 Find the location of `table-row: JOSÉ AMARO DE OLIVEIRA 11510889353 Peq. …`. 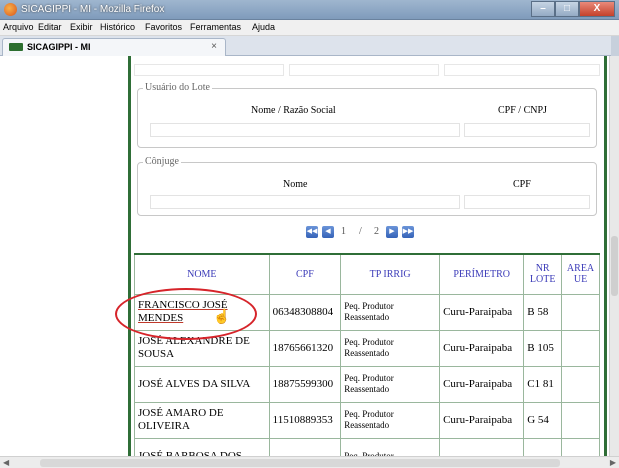

table-row: JOSÉ AMARO DE OLIVEIRA 11510889353 Peq. … is located at coordinates (367, 420).